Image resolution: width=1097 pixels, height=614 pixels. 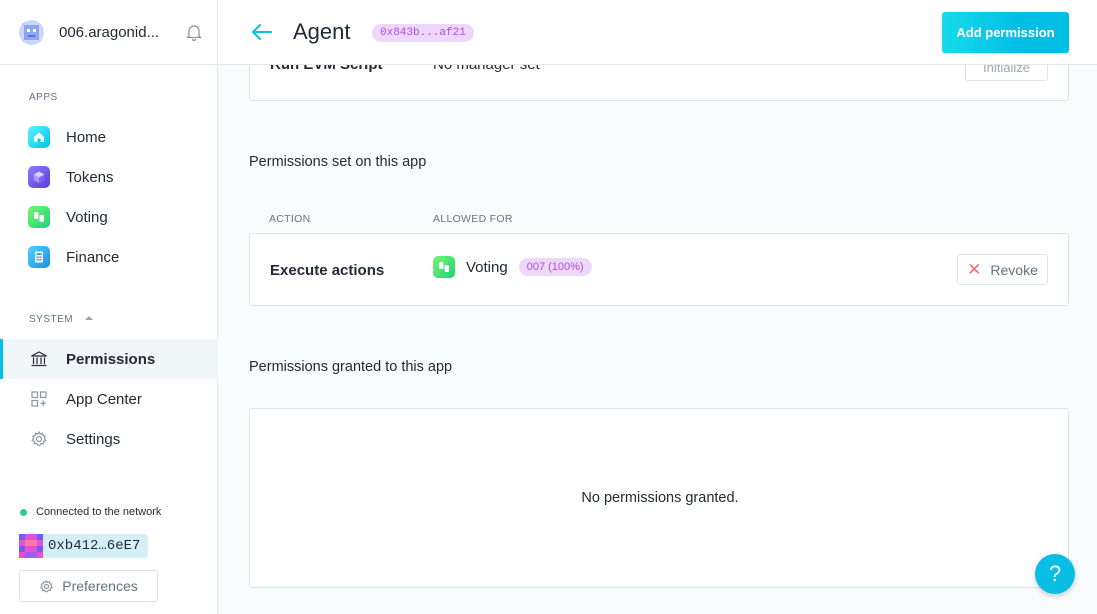 What do you see at coordinates (512, 267) in the screenshot?
I see `permission-entity: Voting 007 (100%)` at bounding box center [512, 267].